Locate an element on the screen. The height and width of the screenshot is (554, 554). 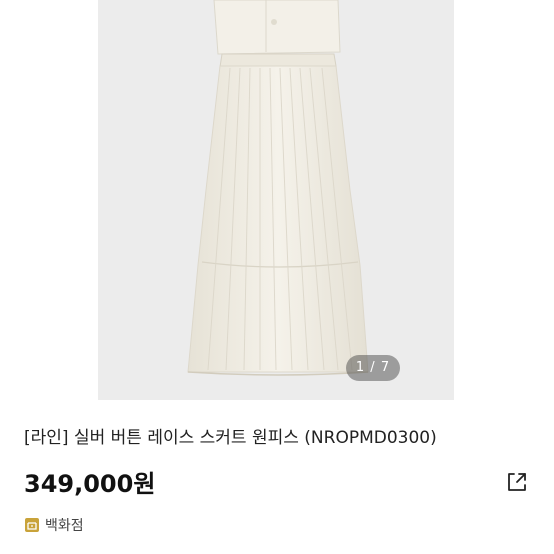
image-page-indicator: 1 / 7 is located at coordinates (373, 368).